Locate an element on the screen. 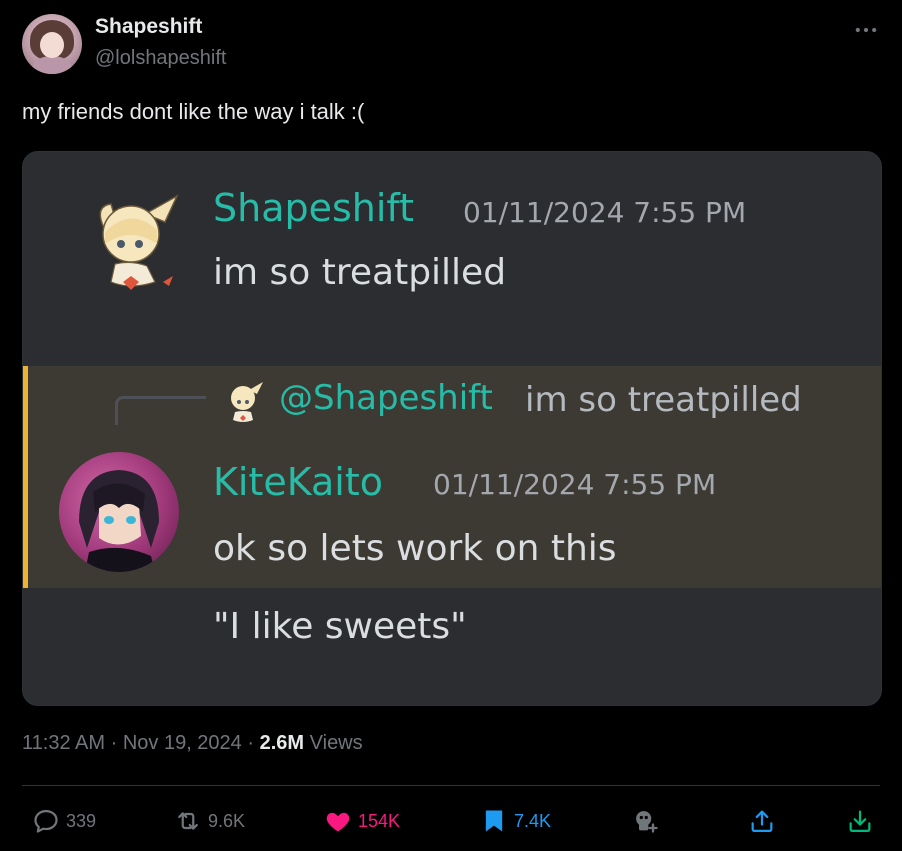  like-count: 154K is located at coordinates (379, 820).